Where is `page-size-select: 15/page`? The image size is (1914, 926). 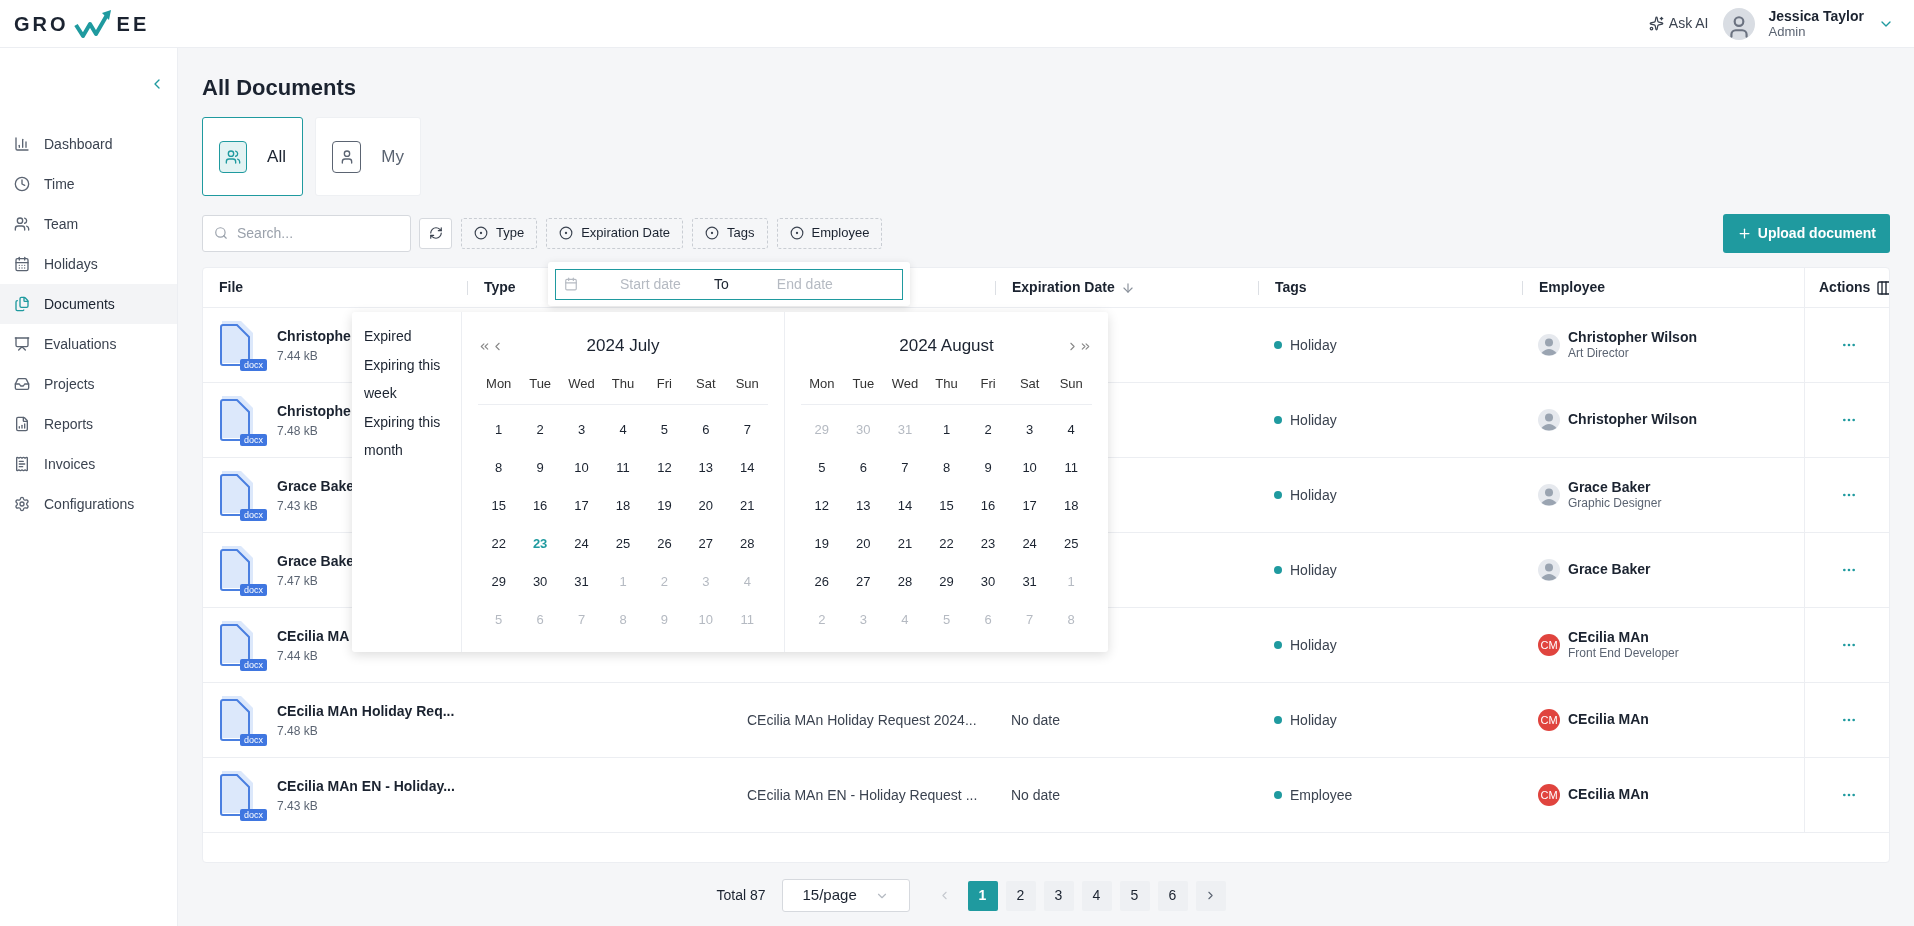
page-size-select: 15/page is located at coordinates (845, 895).